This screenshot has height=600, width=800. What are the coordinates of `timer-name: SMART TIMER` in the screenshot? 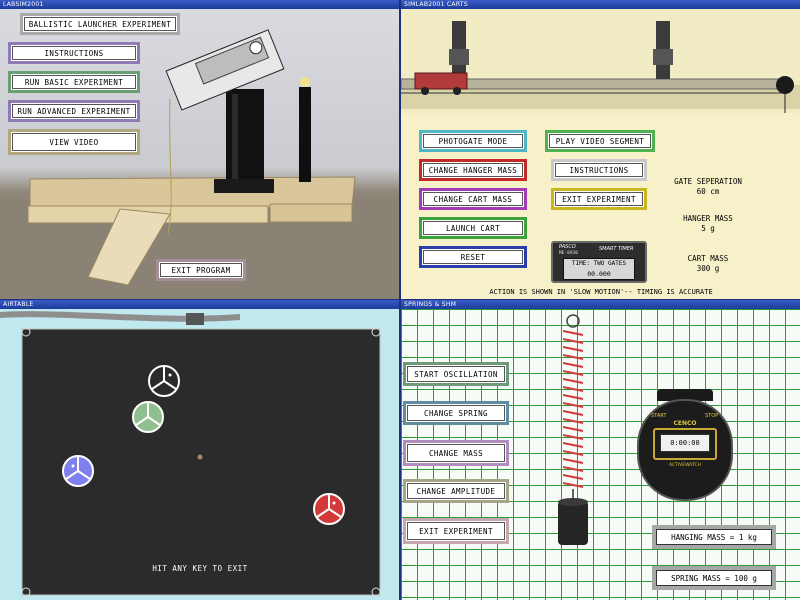 It's located at (616, 249).